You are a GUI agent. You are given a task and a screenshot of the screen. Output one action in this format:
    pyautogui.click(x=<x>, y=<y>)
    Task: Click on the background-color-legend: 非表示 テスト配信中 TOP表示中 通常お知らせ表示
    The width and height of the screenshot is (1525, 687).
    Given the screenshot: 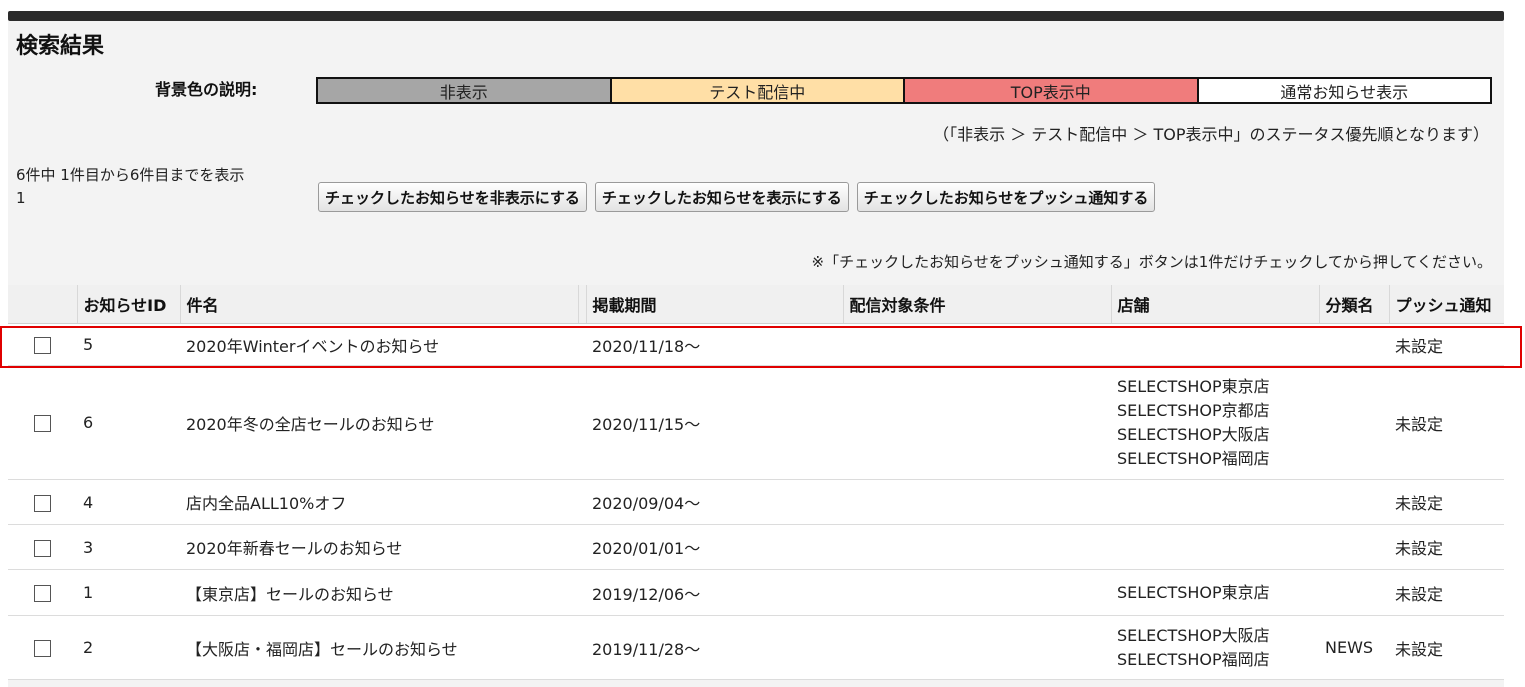 What is the action you would take?
    pyautogui.click(x=904, y=90)
    